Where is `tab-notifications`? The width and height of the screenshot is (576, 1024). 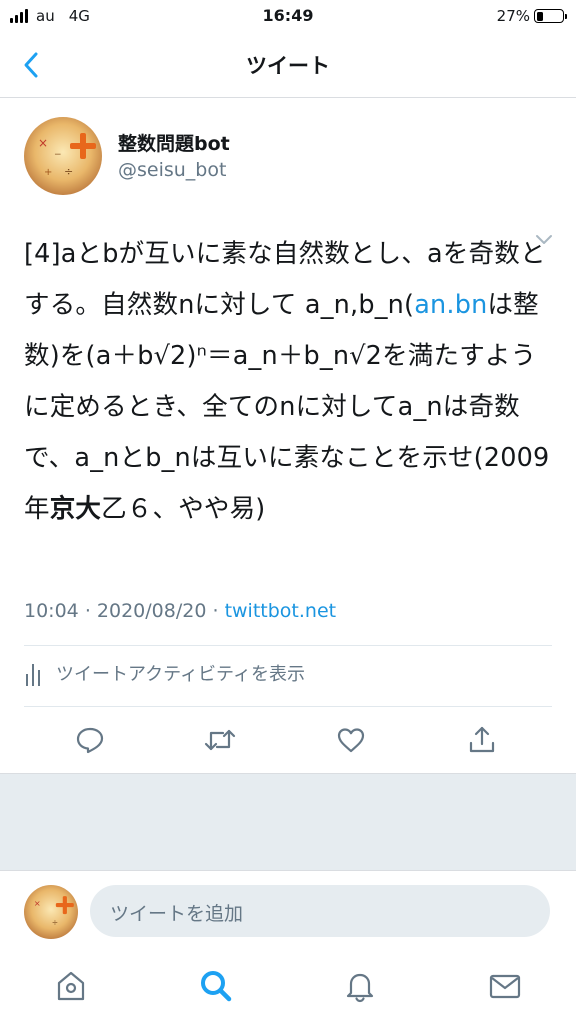 tab-notifications is located at coordinates (360, 986).